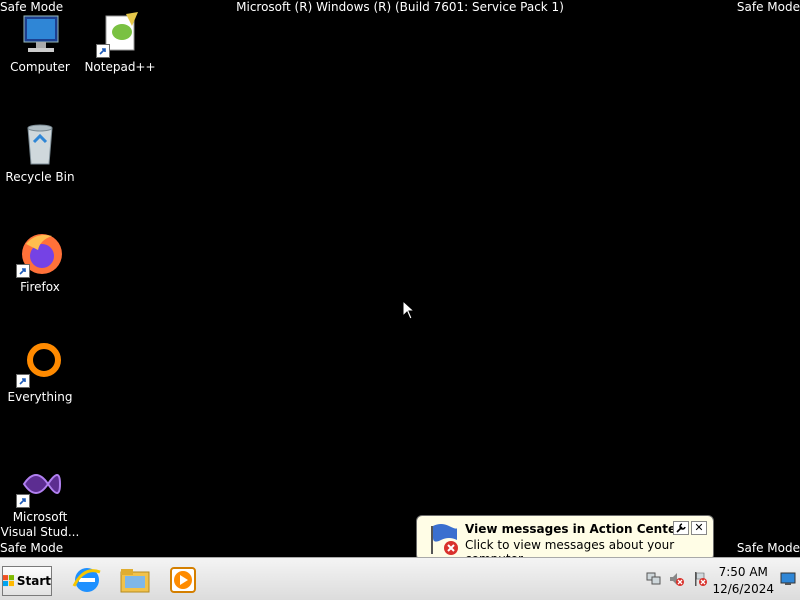 Image resolution: width=800 pixels, height=600 pixels. I want to click on taskbar-pinned-media-player, so click(183, 580).